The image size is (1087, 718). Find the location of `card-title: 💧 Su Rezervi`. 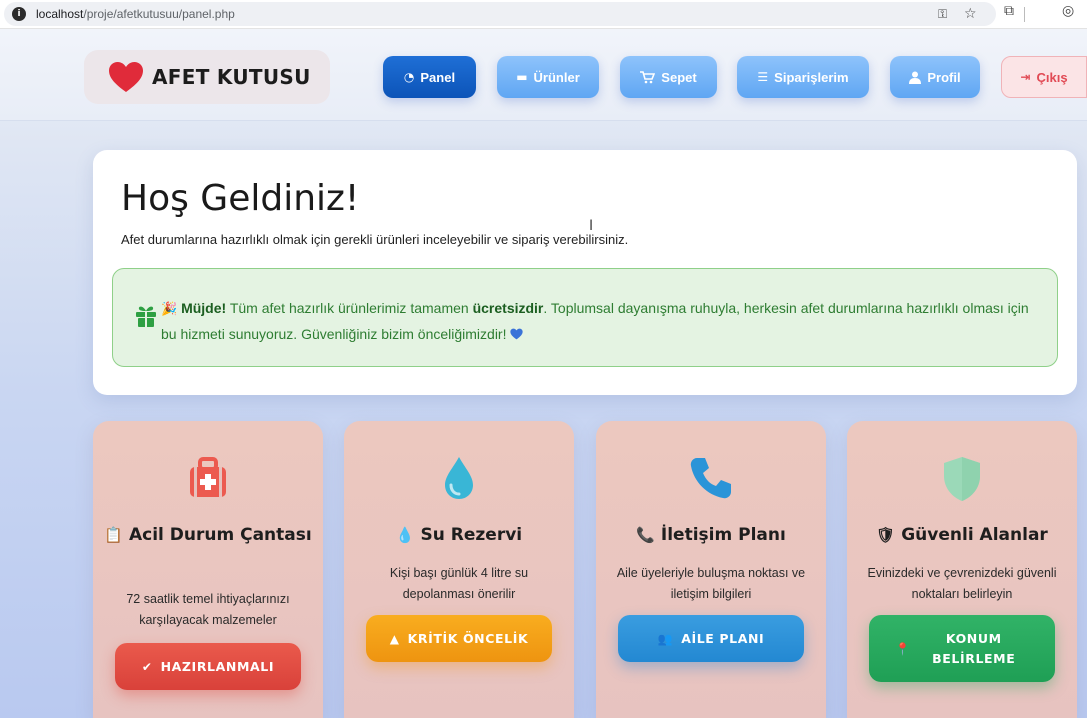

card-title: 💧 Su Rezervi is located at coordinates (459, 535).